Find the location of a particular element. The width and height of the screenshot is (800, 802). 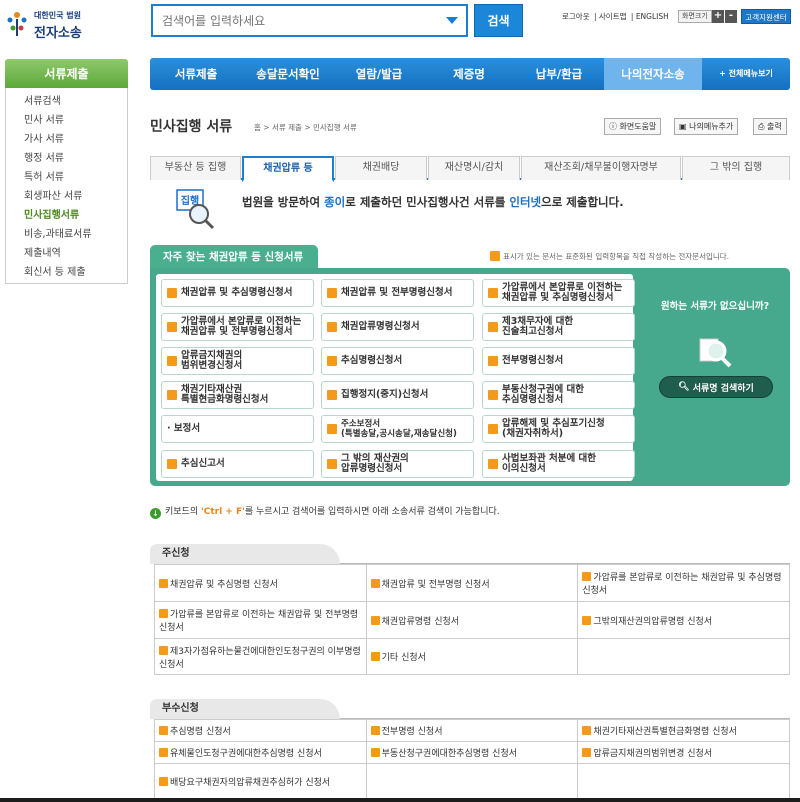

form-link: 압류해제 및 추심포기신청 (채권자취하서) is located at coordinates (558, 429).